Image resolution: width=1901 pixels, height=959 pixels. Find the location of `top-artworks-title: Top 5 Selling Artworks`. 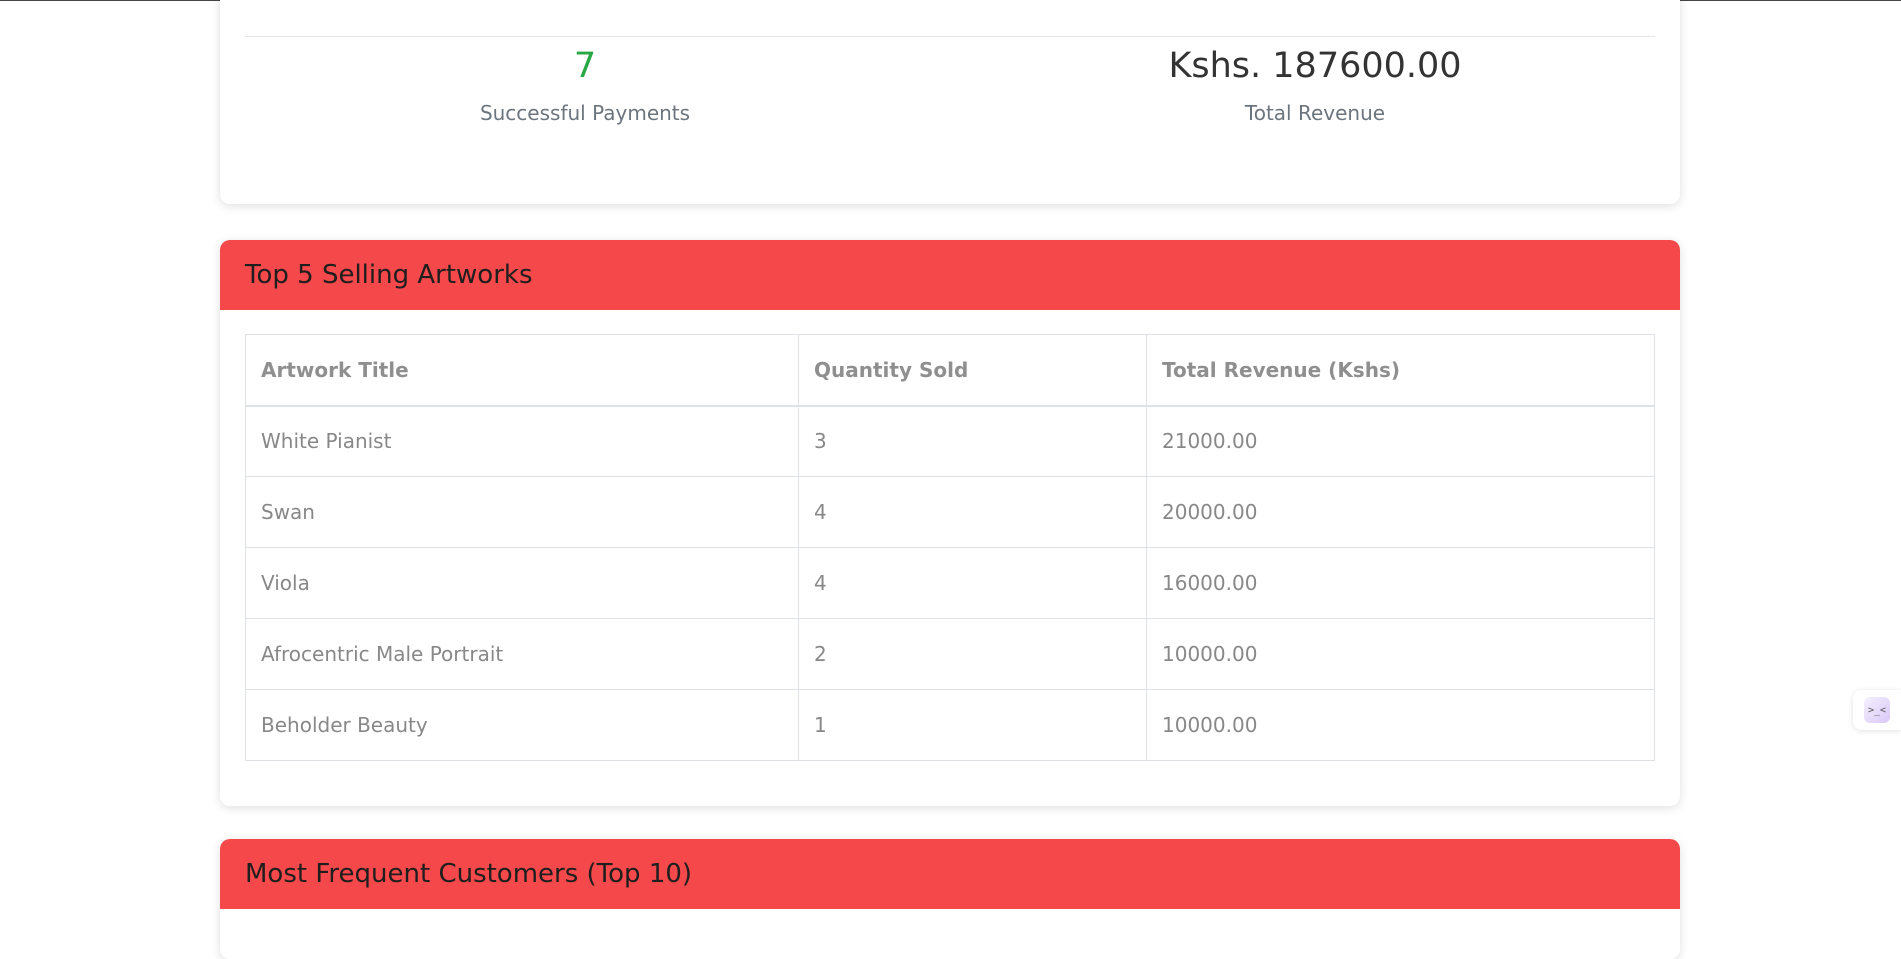

top-artworks-title: Top 5 Selling Artworks is located at coordinates (389, 275).